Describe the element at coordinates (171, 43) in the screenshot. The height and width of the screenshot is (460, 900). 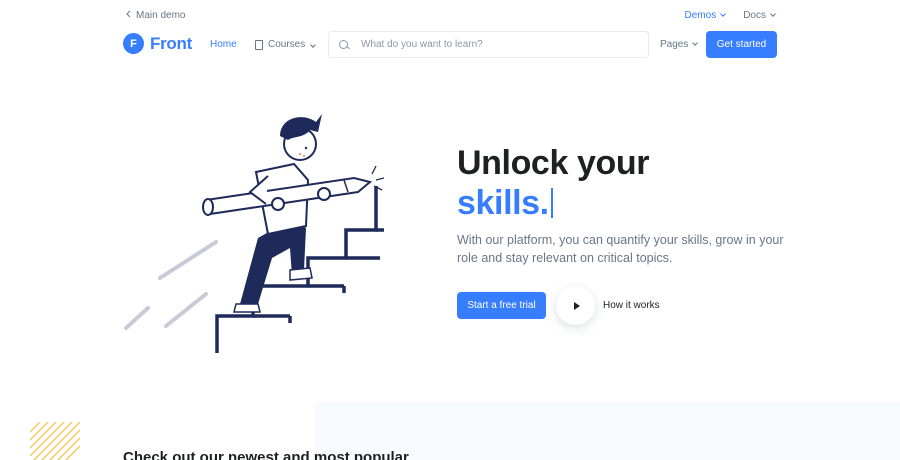
I see `logo-text: Front` at that location.